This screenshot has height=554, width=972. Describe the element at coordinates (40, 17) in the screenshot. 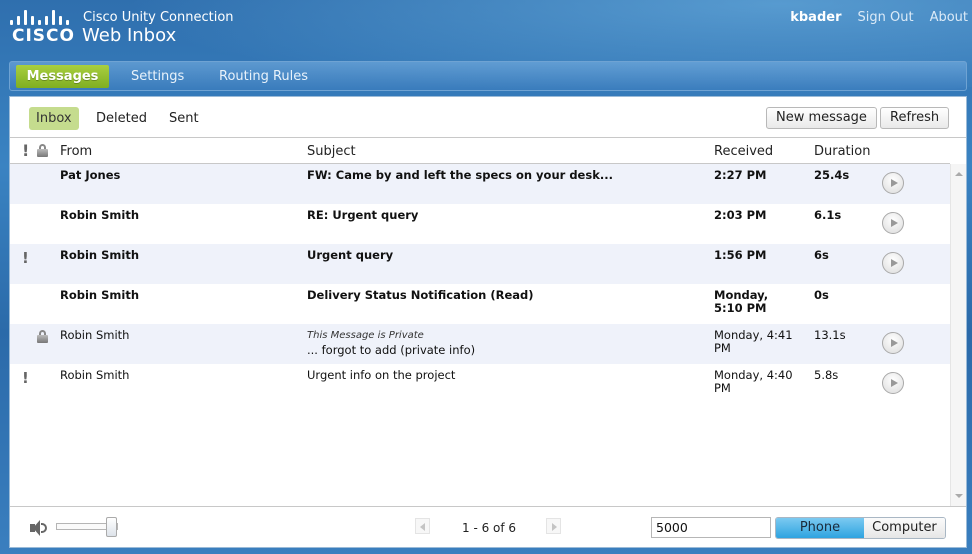

I see `cisco-bars-icon` at that location.